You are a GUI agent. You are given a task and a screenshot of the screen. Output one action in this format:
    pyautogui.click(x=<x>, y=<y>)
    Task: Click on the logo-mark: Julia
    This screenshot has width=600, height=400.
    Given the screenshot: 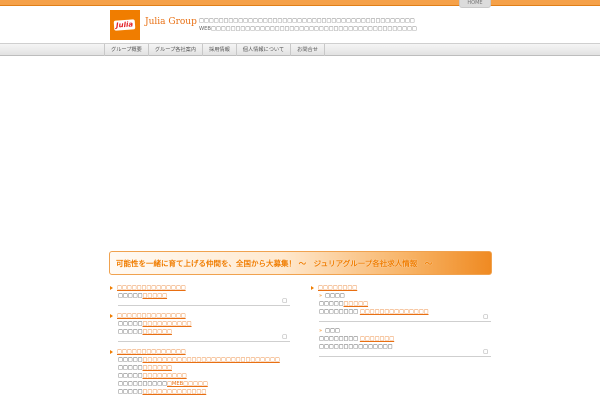 What is the action you would take?
    pyautogui.click(x=125, y=25)
    